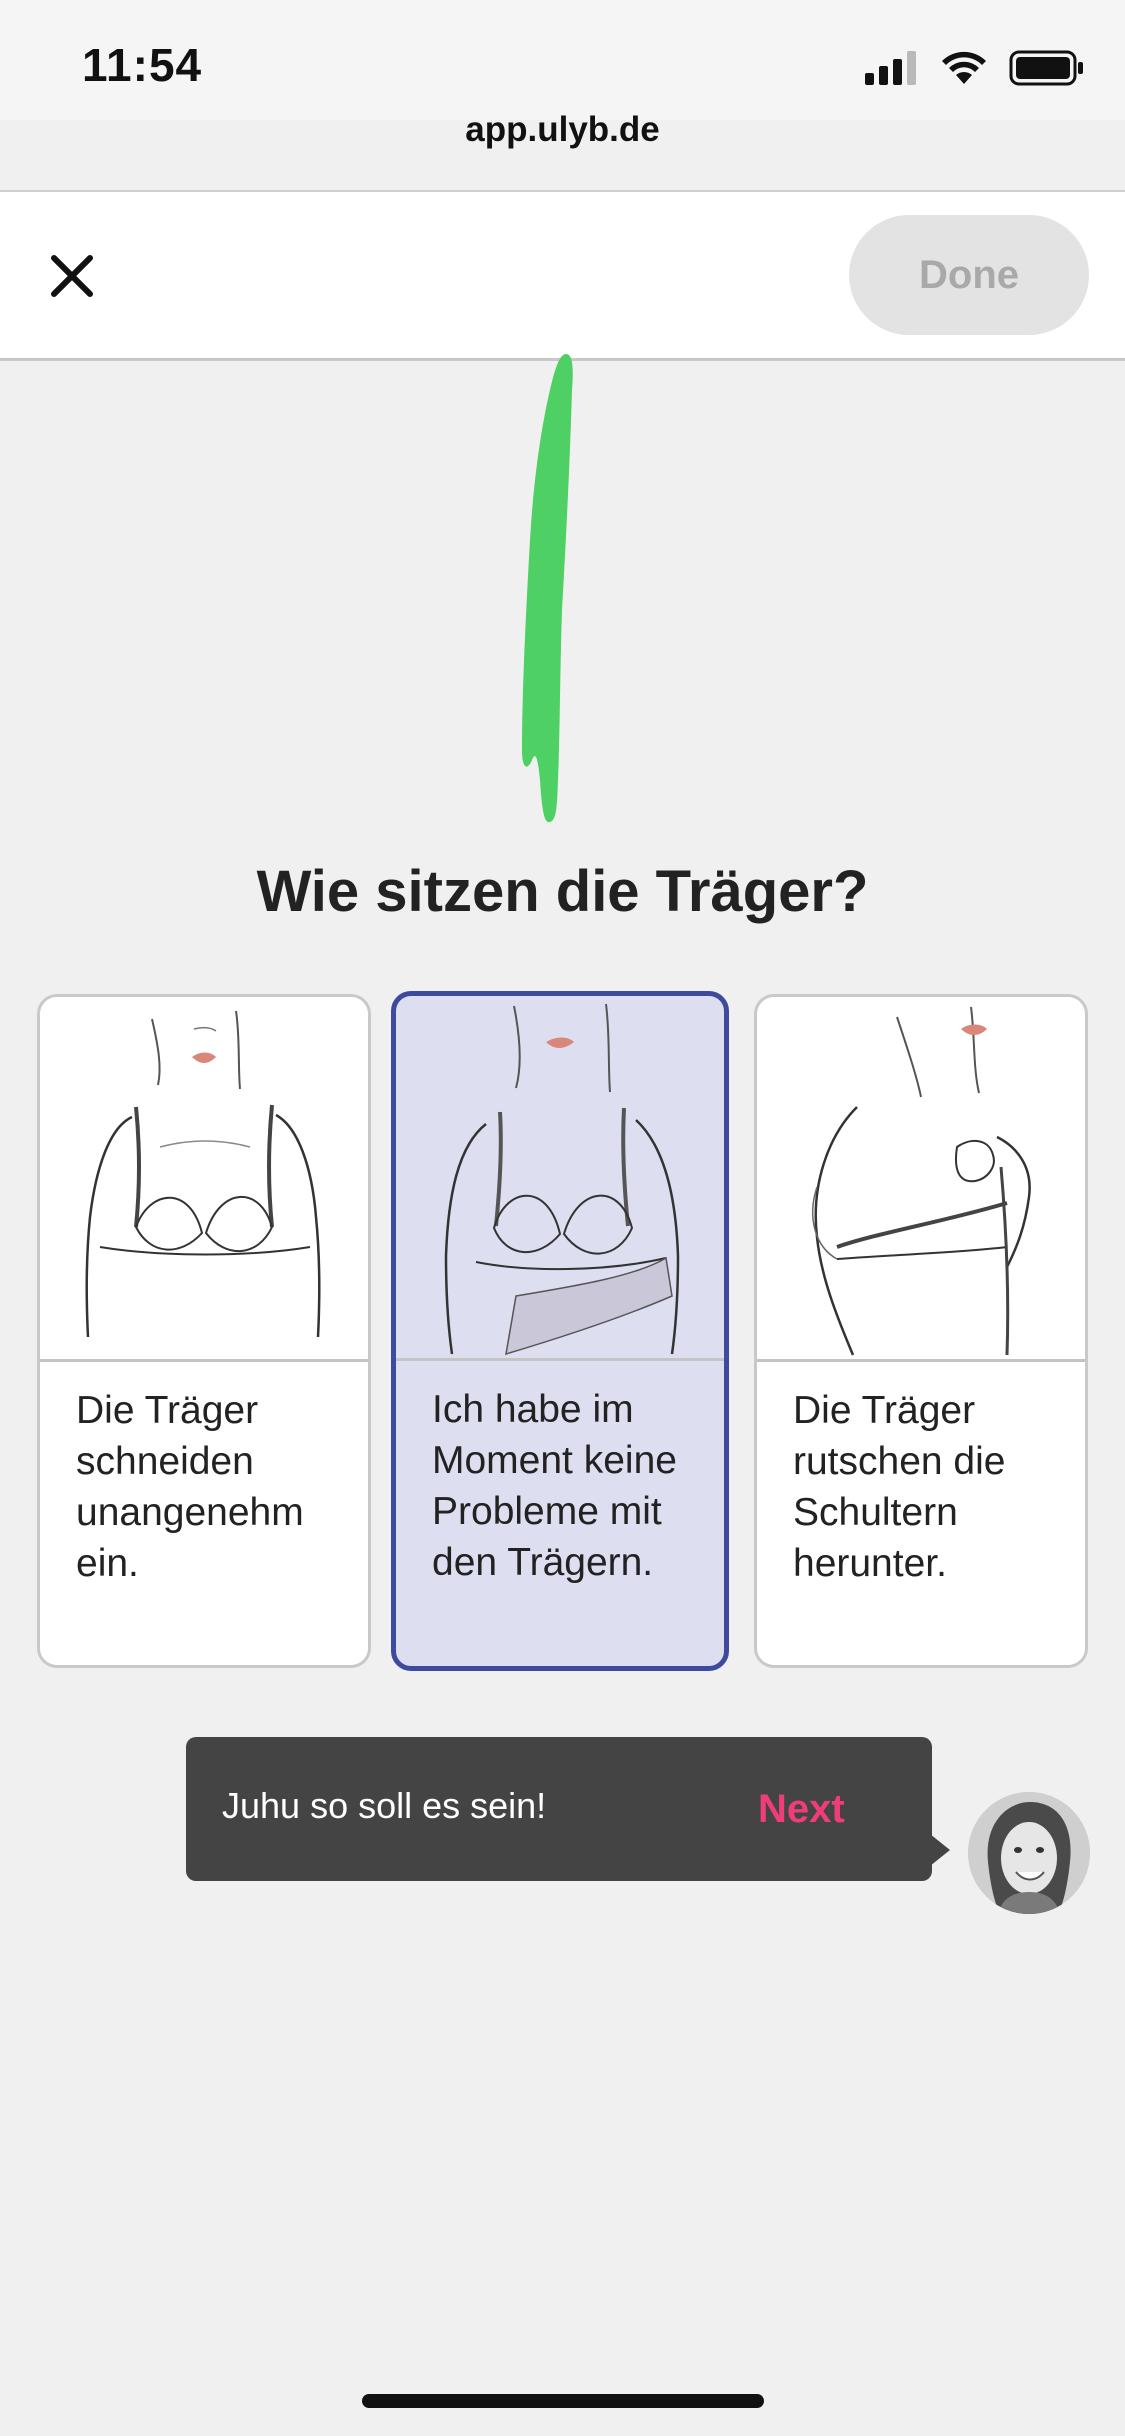 Image resolution: width=1125 pixels, height=2436 pixels. What do you see at coordinates (921, 1181) in the screenshot?
I see `strap-slipping-illustration` at bounding box center [921, 1181].